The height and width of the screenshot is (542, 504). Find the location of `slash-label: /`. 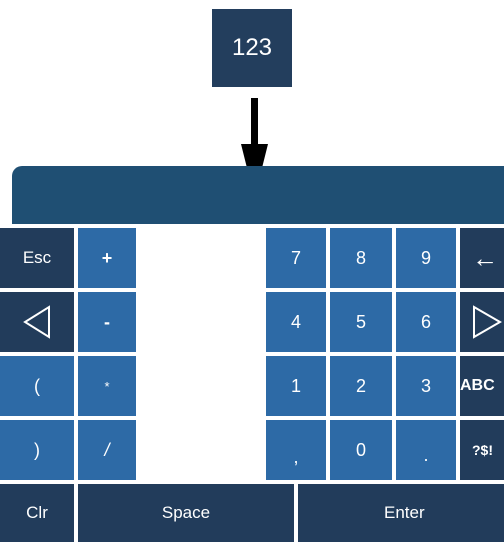

slash-label: / is located at coordinates (107, 449).